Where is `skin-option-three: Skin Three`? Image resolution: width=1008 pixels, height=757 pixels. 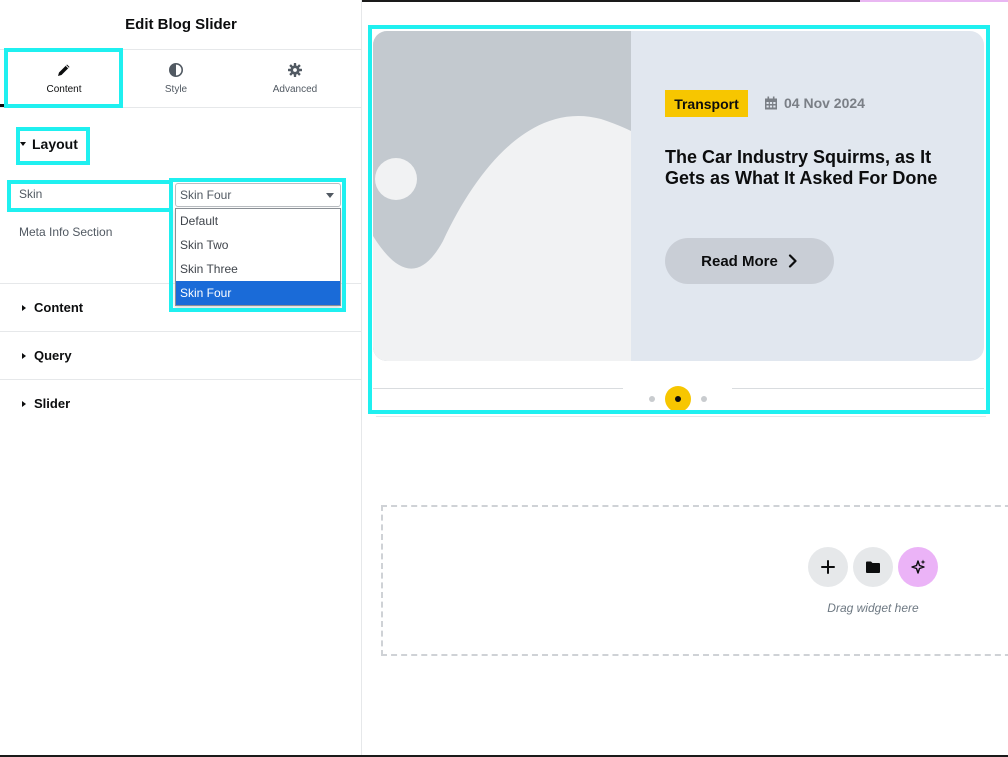
skin-option-three: Skin Three is located at coordinates (258, 269).